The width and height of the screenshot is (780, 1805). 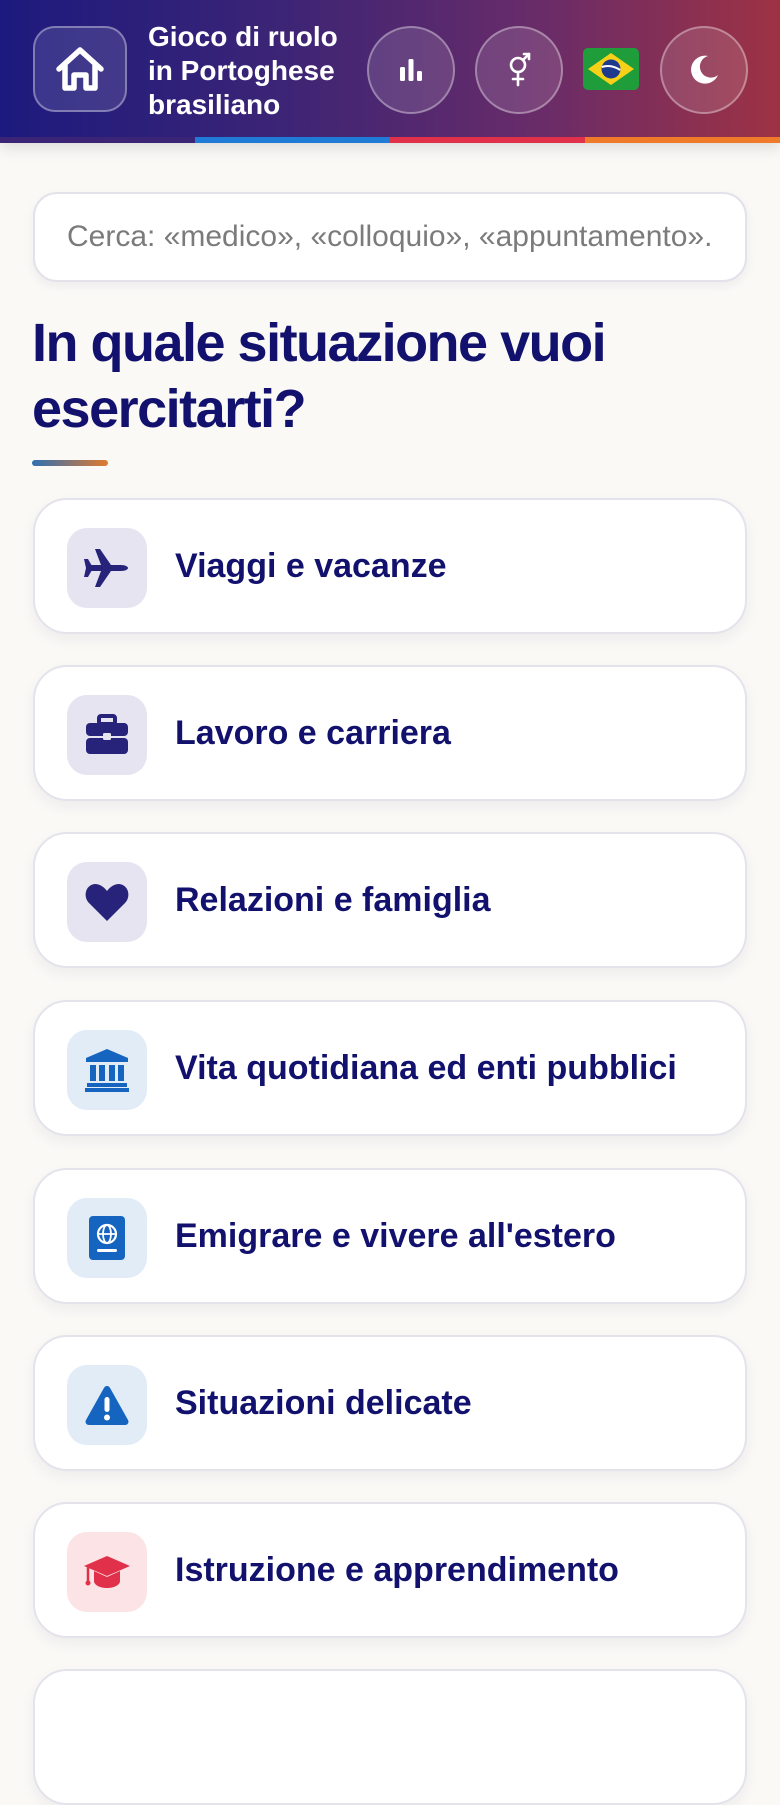 I want to click on gender-button, so click(x=519, y=70).